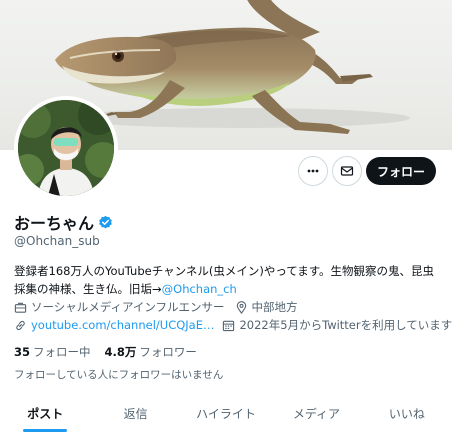 This screenshot has height=435, width=452. I want to click on follow-counts: 35 フォロー中 4.8万 フォロワー, so click(105, 352).